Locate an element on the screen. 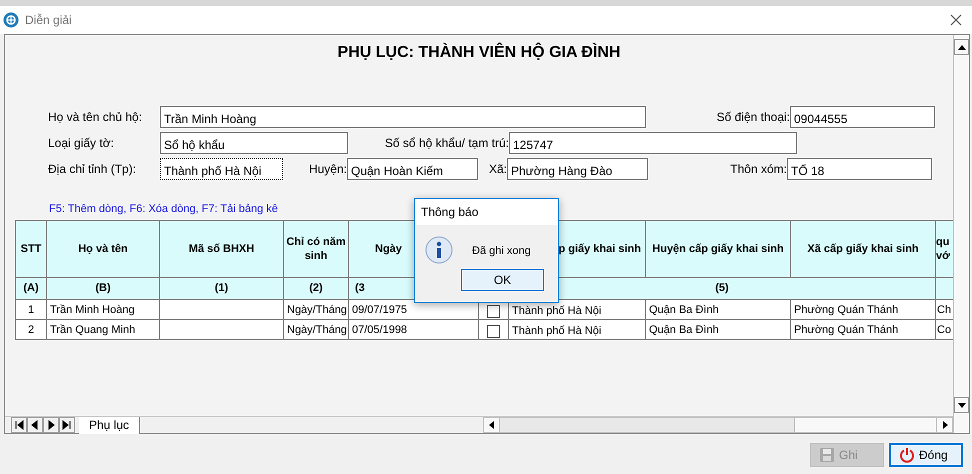 This screenshot has width=972, height=474. close-button: Đóng is located at coordinates (926, 455).